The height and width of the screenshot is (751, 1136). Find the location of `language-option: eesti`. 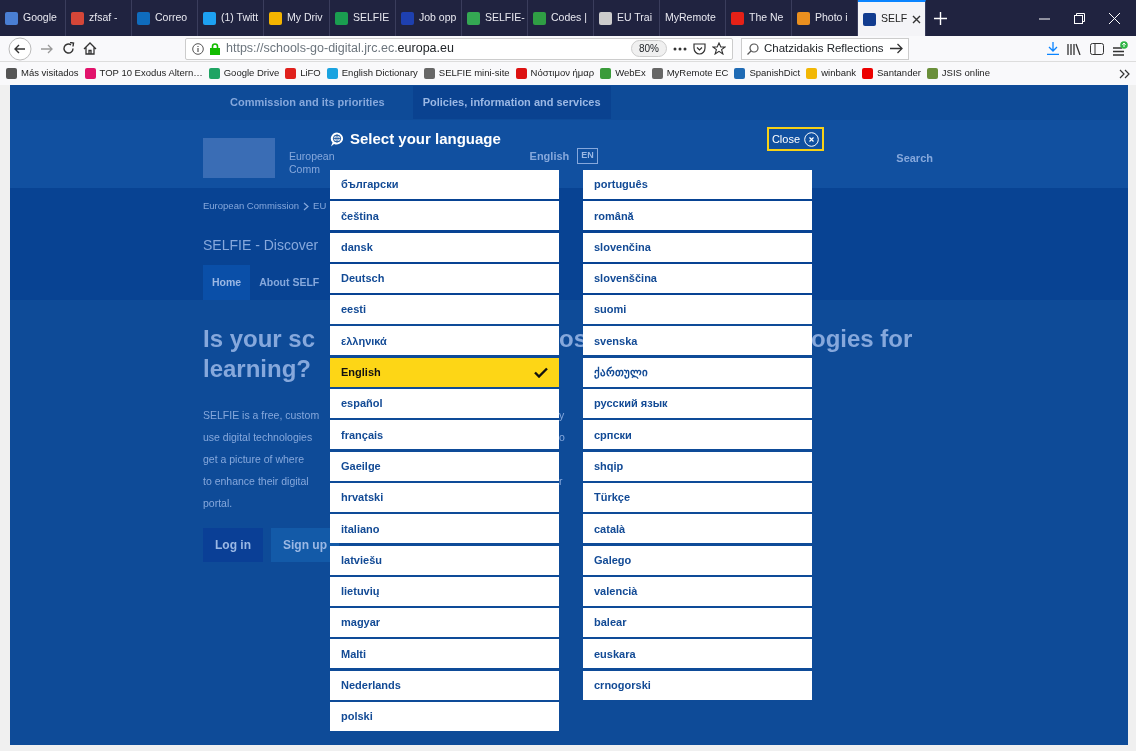

language-option: eesti is located at coordinates (444, 310).